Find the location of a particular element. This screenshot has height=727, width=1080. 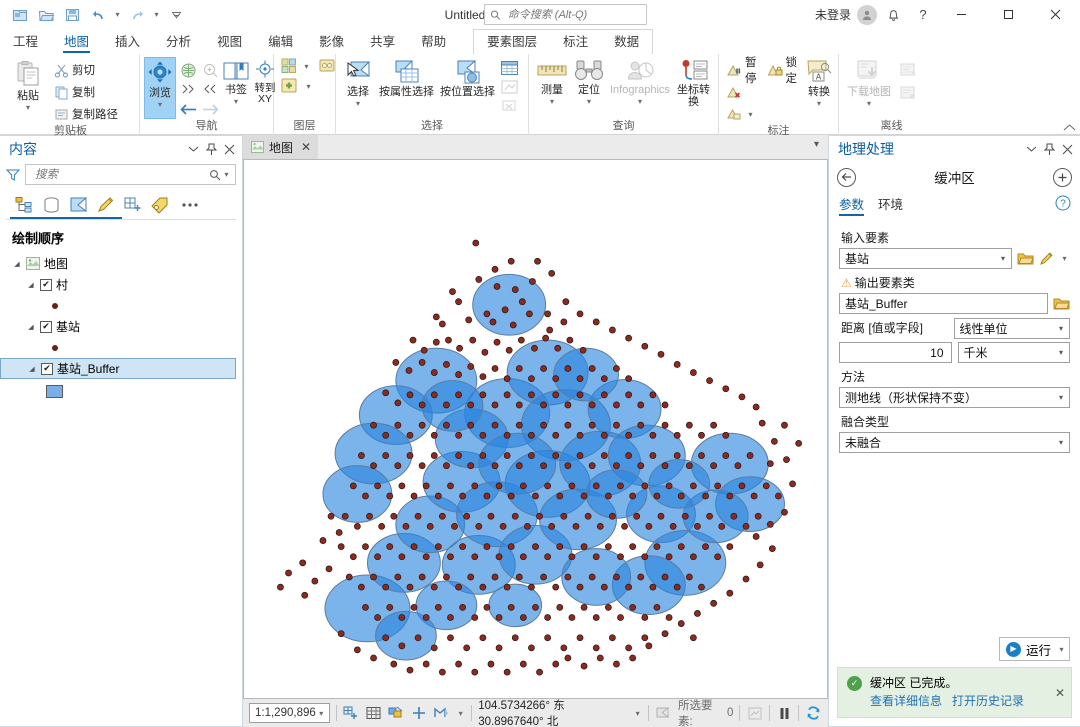

dissolve-type-combobox: 未融合 ▾ is located at coordinates (954, 442).